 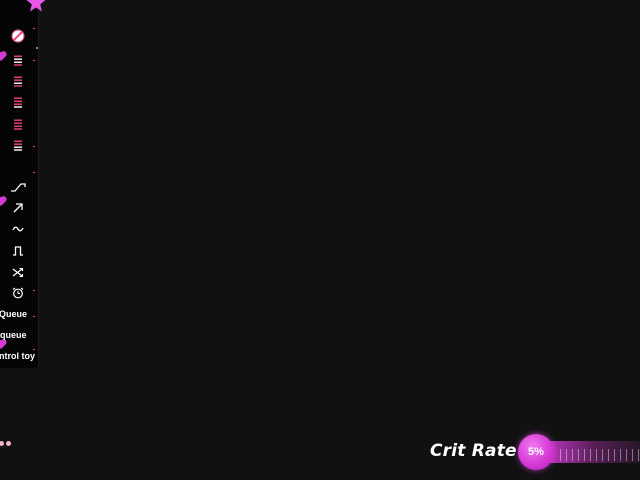 I want to click on pulse-pattern-button, so click(x=18, y=250).